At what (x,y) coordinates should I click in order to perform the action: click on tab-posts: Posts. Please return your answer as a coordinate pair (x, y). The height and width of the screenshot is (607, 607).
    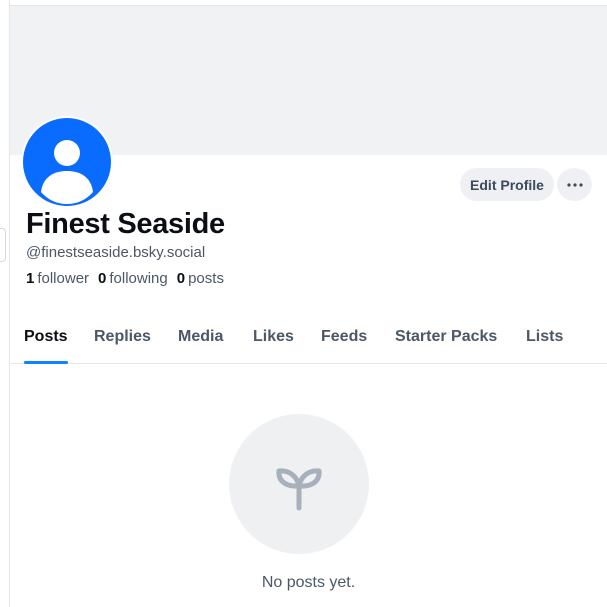
    Looking at the image, I should click on (46, 346).